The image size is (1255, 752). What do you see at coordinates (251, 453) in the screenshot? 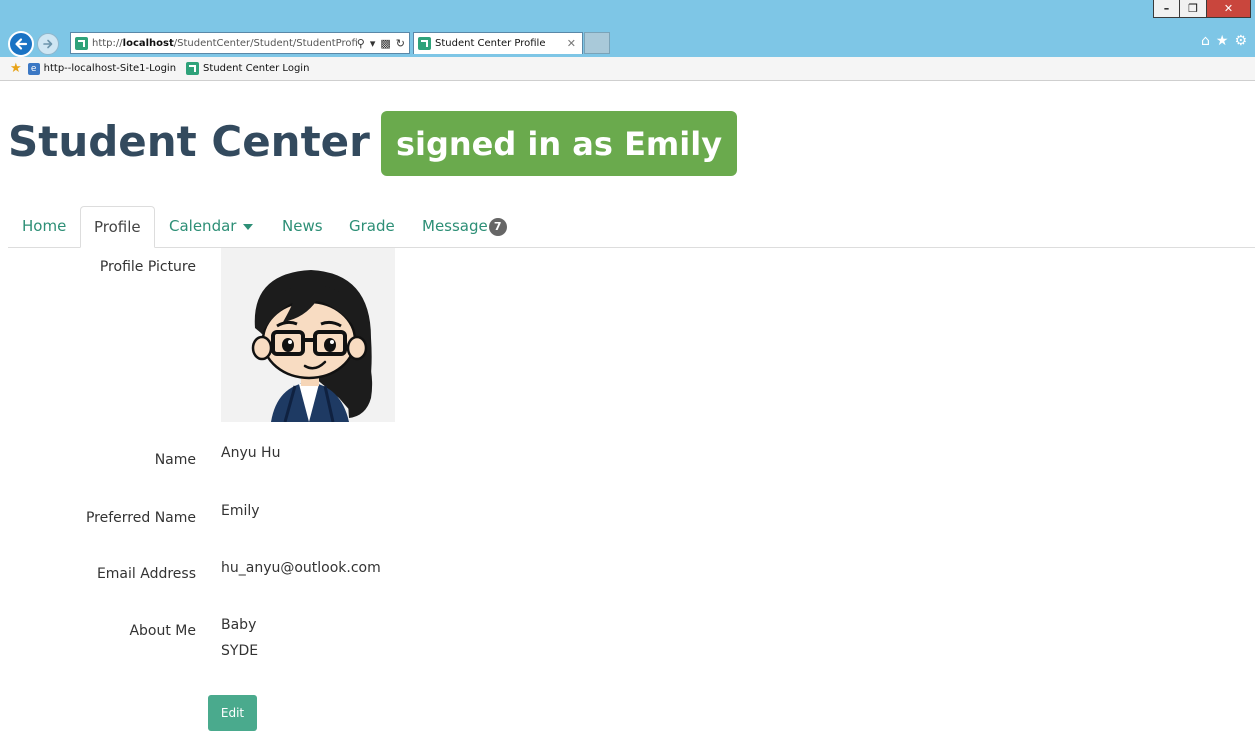
I see `name-value: Anyu Hu` at bounding box center [251, 453].